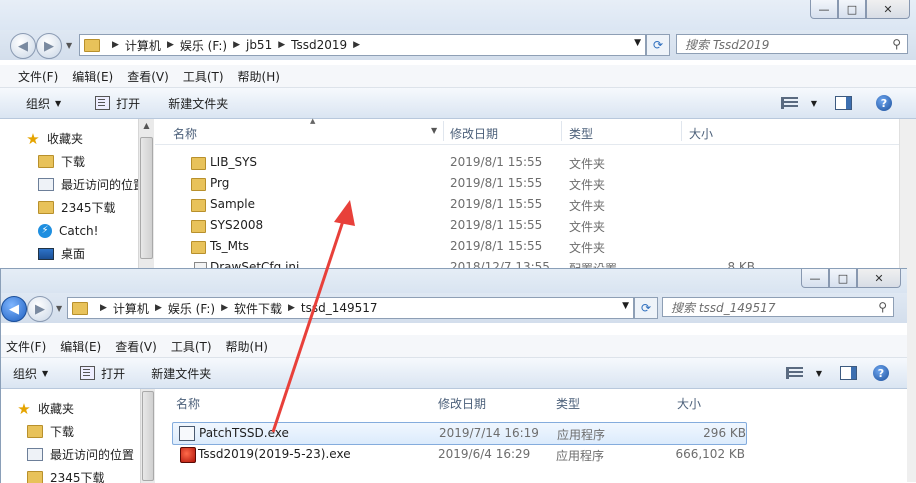  Describe the element at coordinates (535, 183) in the screenshot. I see `file-row: Prg 2019/8/1 15:55 文件夹` at that location.